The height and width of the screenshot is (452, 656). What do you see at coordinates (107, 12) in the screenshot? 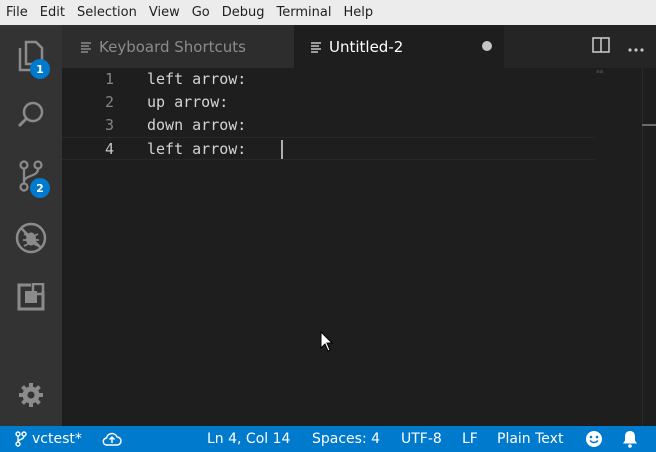
I see `menu-selection: Selection` at bounding box center [107, 12].